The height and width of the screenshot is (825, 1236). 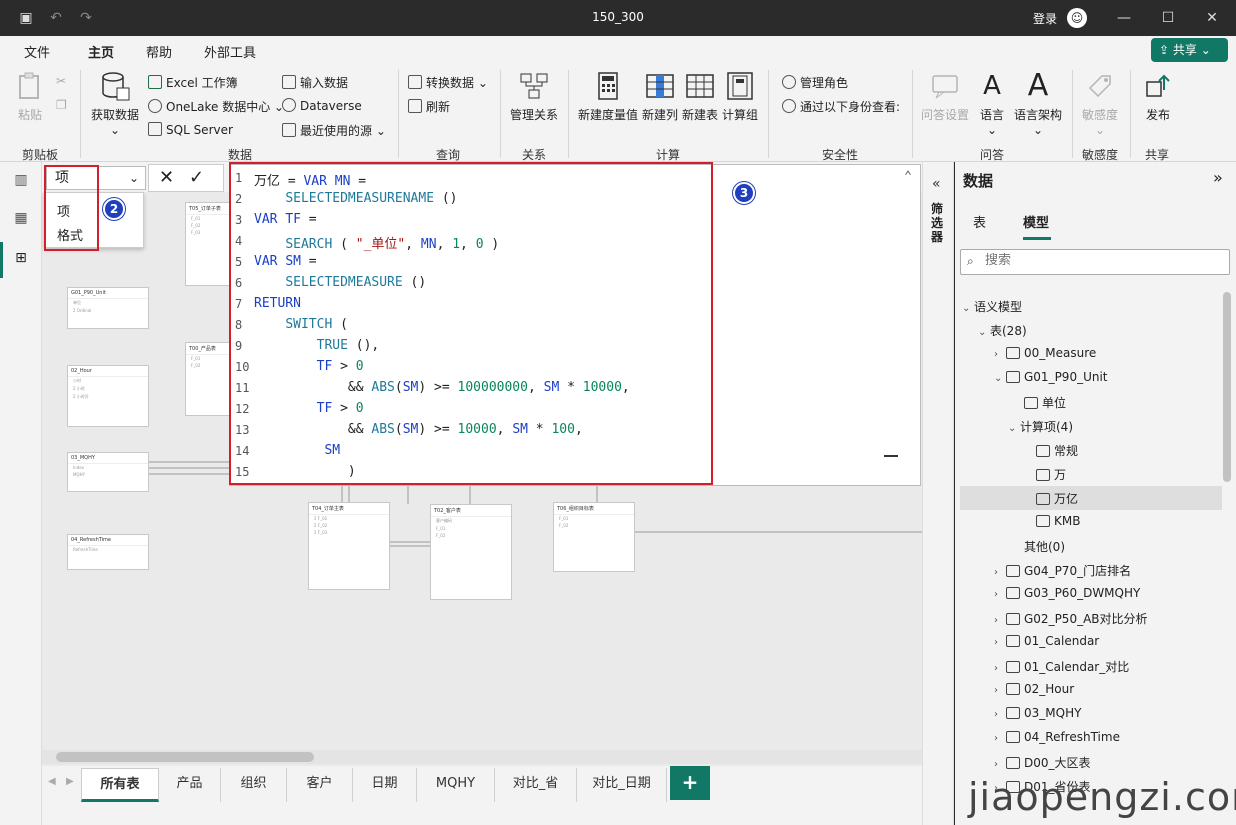 What do you see at coordinates (70, 781) in the screenshot?
I see `tab-next-icon: ▶` at bounding box center [70, 781].